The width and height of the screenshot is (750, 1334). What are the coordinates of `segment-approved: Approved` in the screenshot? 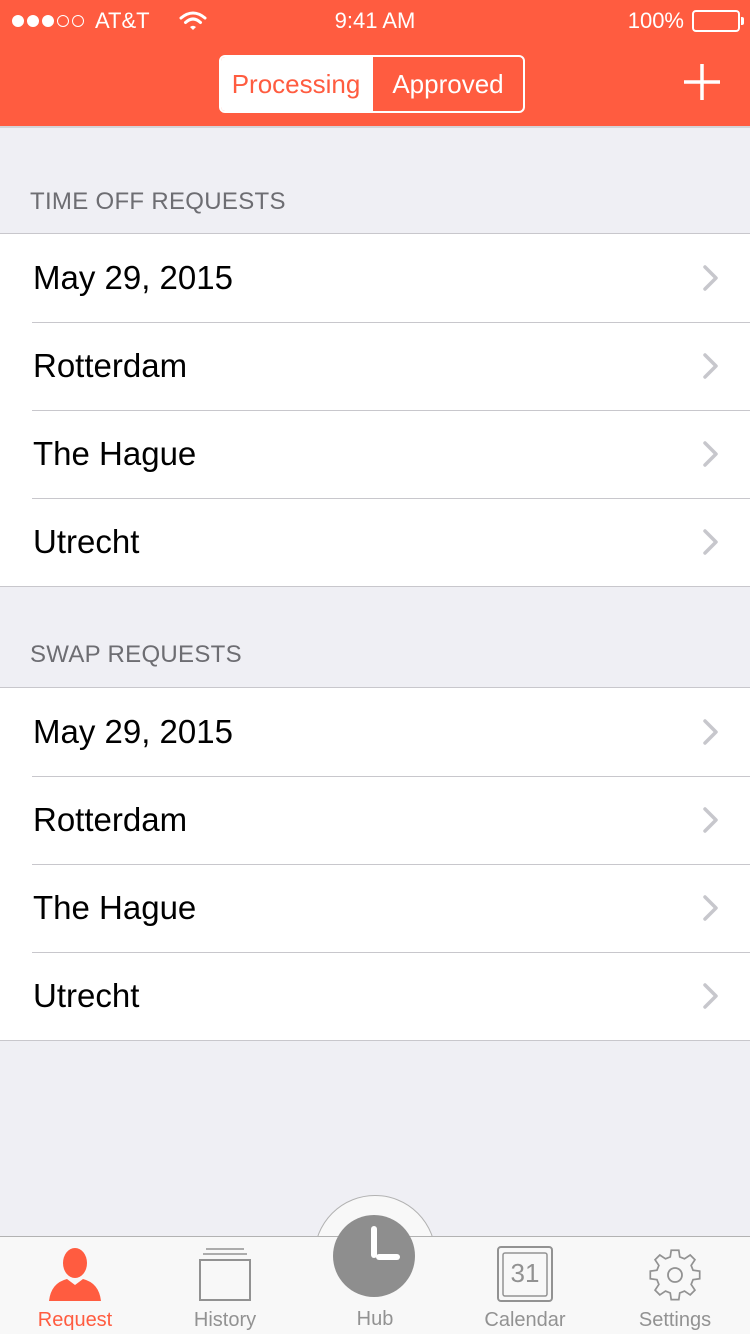 It's located at (447, 84).